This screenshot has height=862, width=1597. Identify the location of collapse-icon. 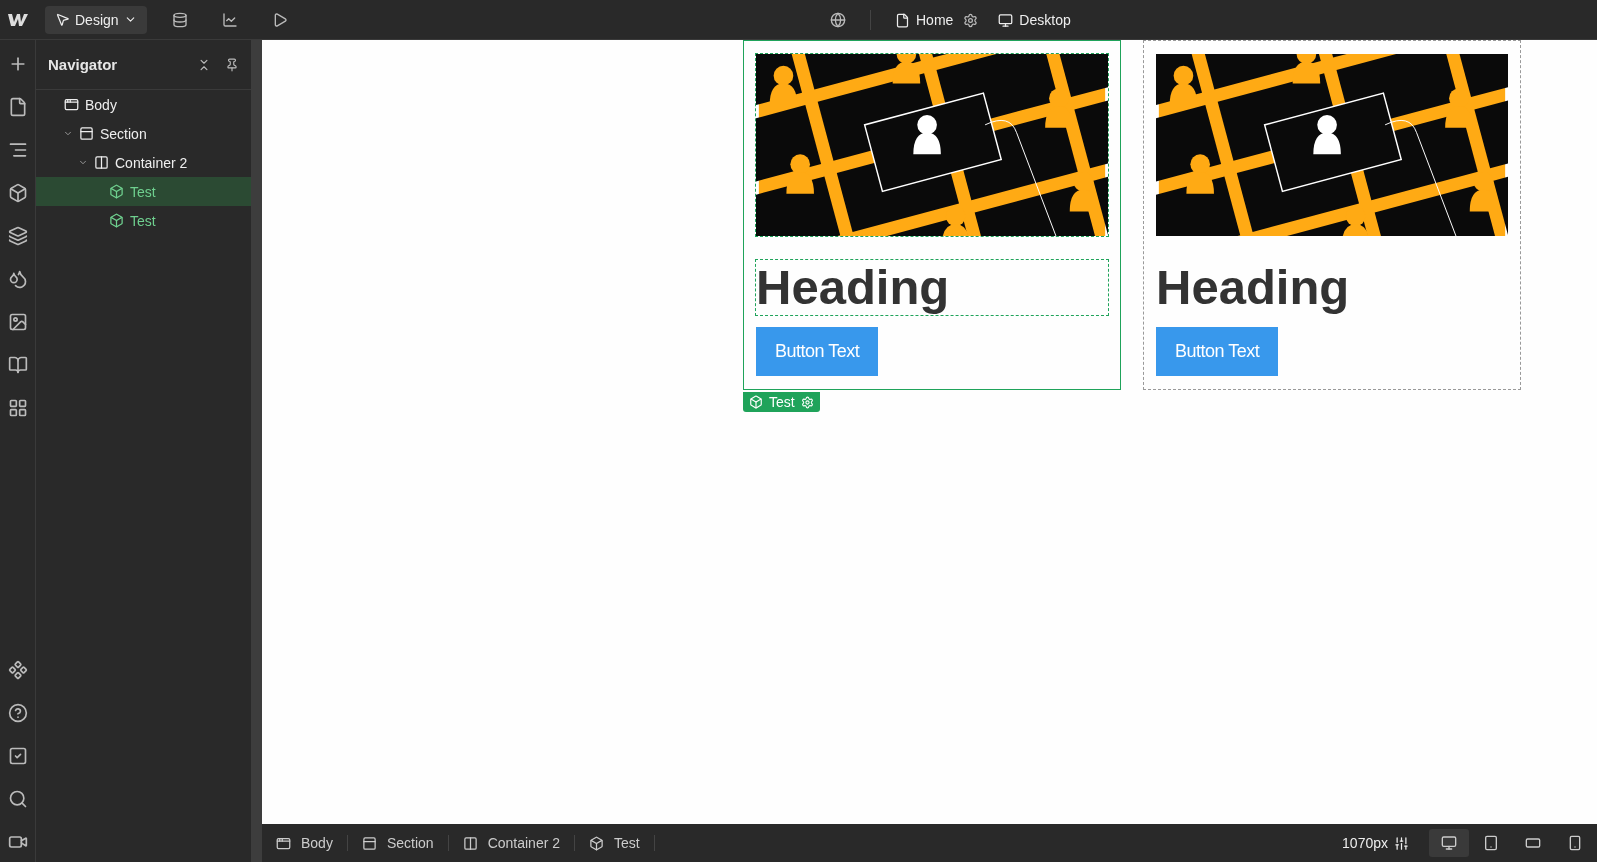
(204, 64).